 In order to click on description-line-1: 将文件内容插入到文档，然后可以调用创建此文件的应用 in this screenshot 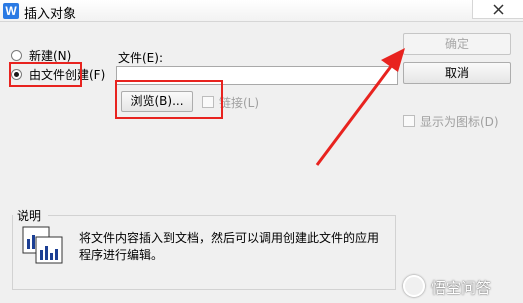, I will do `click(229, 238)`.